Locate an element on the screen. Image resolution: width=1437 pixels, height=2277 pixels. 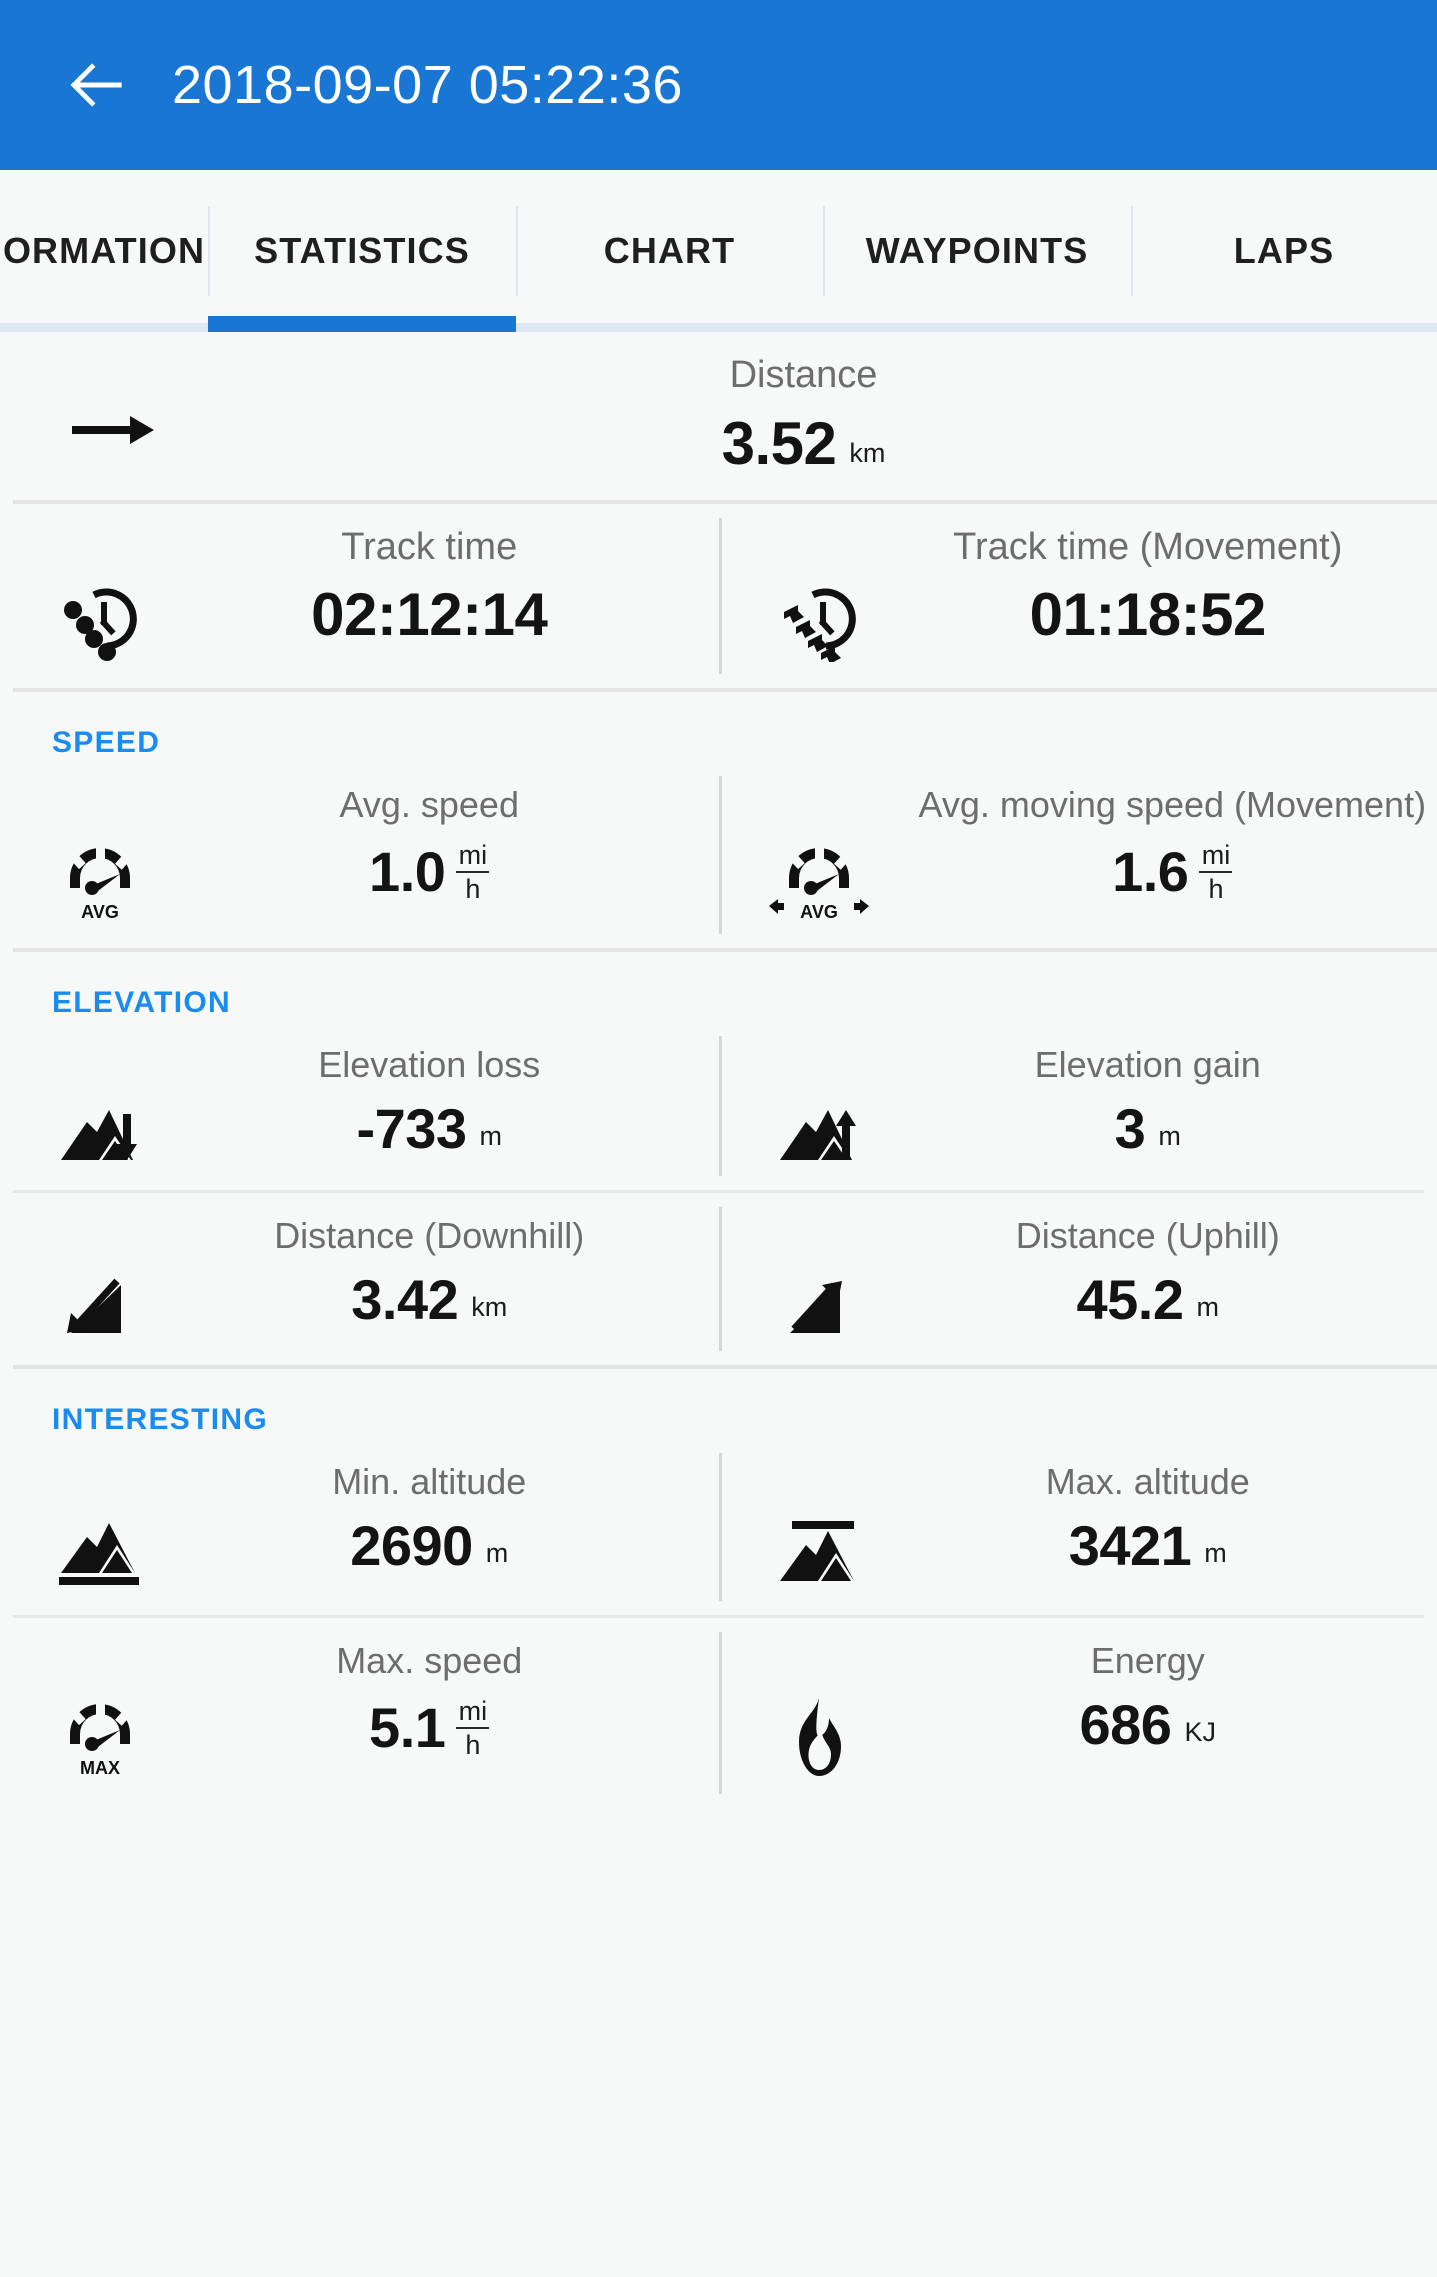
svg-text: AVG is located at coordinates (100, 912).